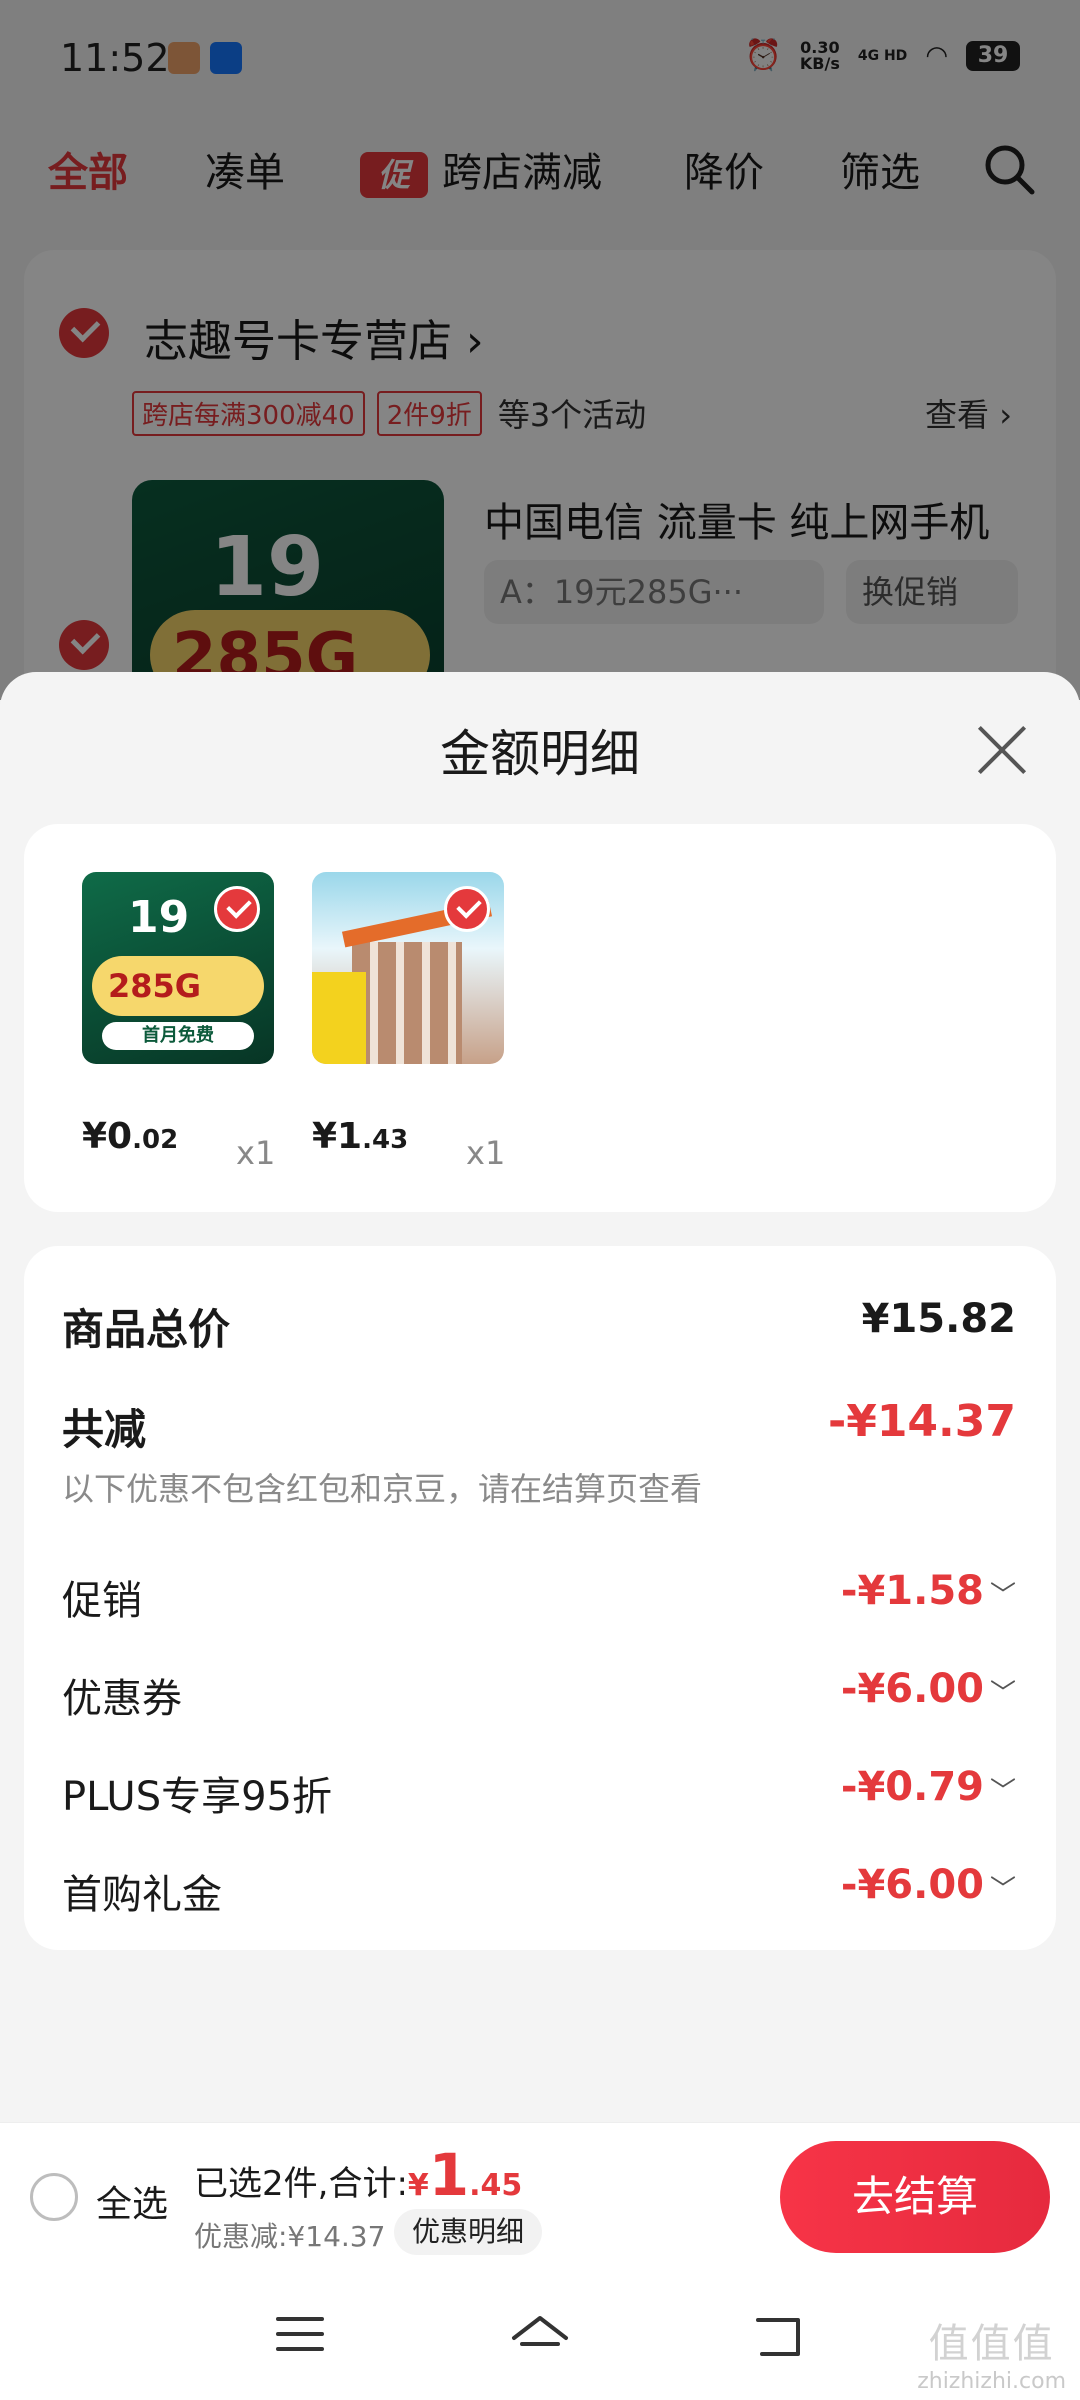 The image size is (1080, 2400). I want to click on discount-value: -¥14.37, so click(921, 1421).